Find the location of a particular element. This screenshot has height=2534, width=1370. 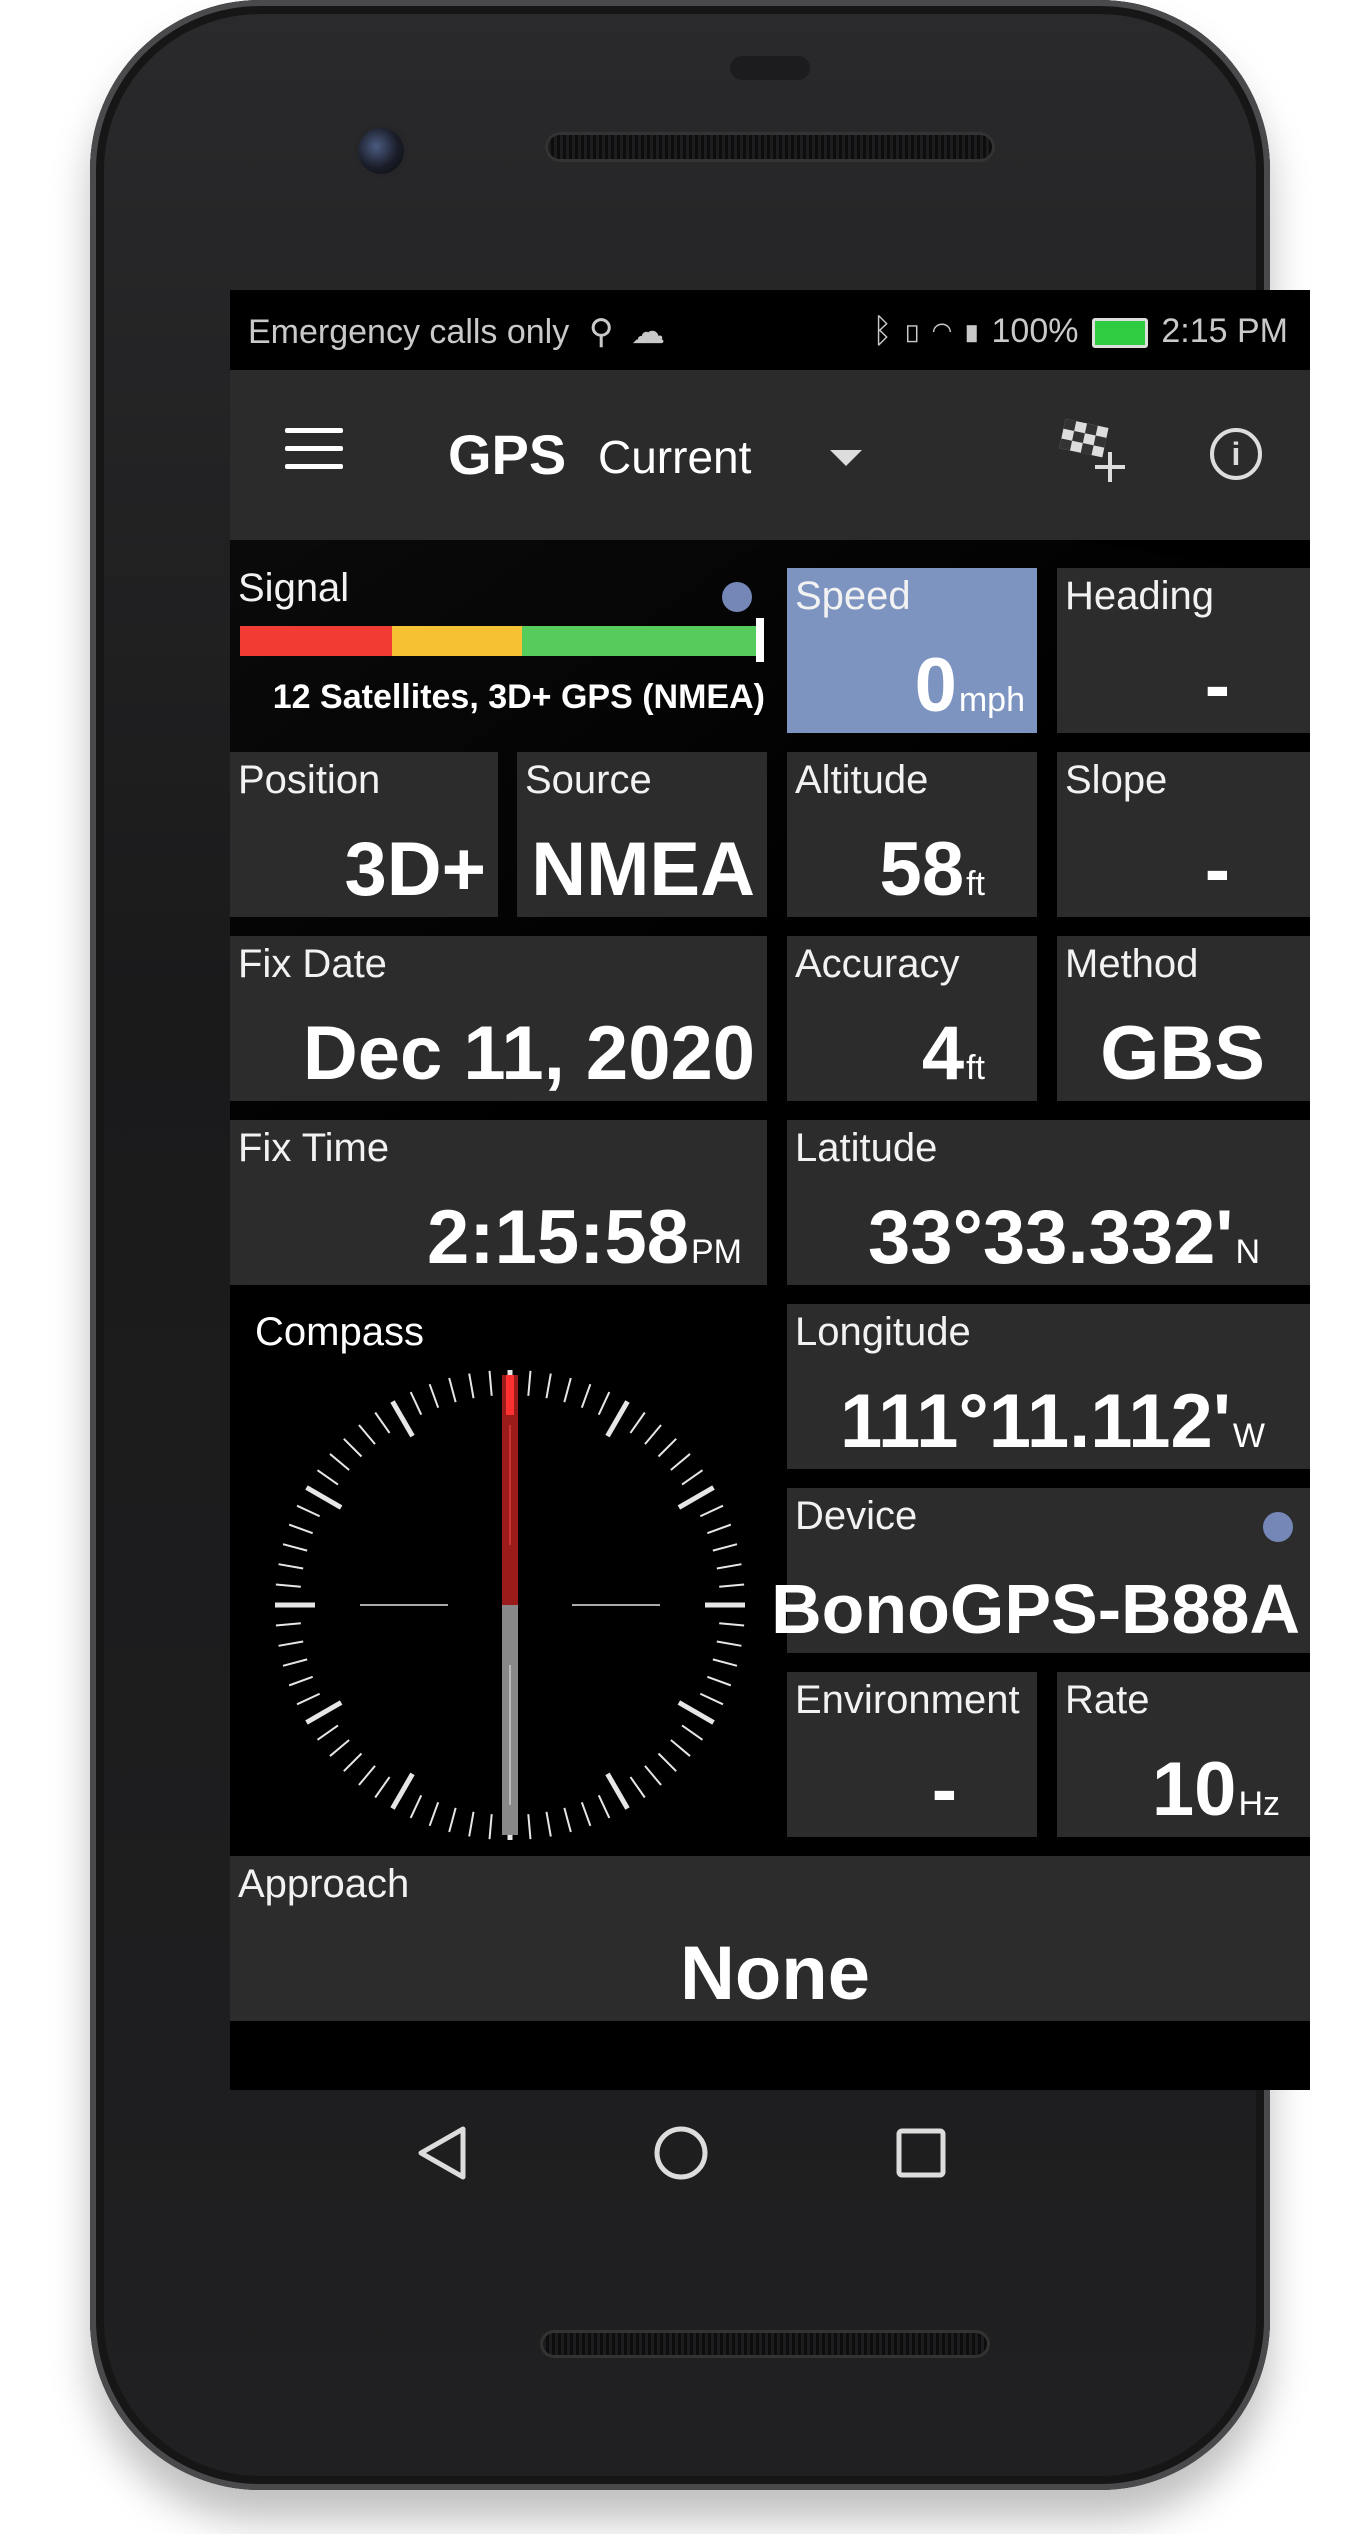

back-icon is located at coordinates (442, 2153).